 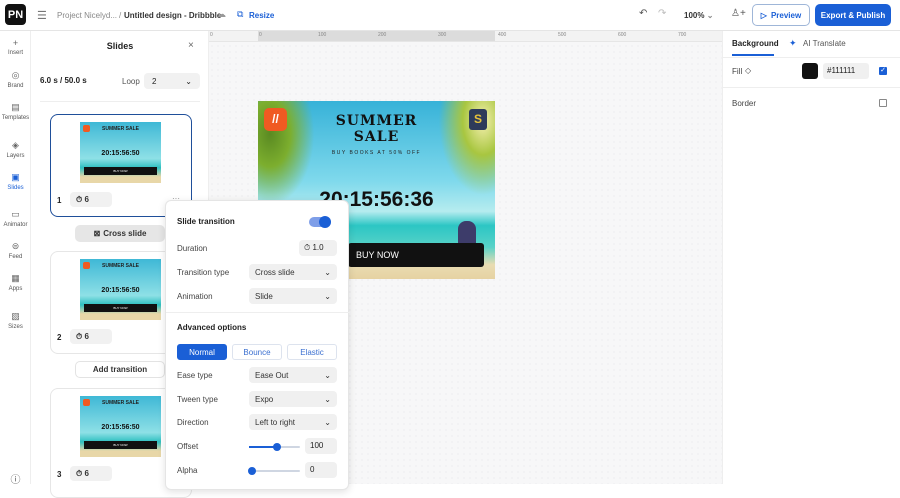 I want to click on ease-type-label: Ease type, so click(x=195, y=375).